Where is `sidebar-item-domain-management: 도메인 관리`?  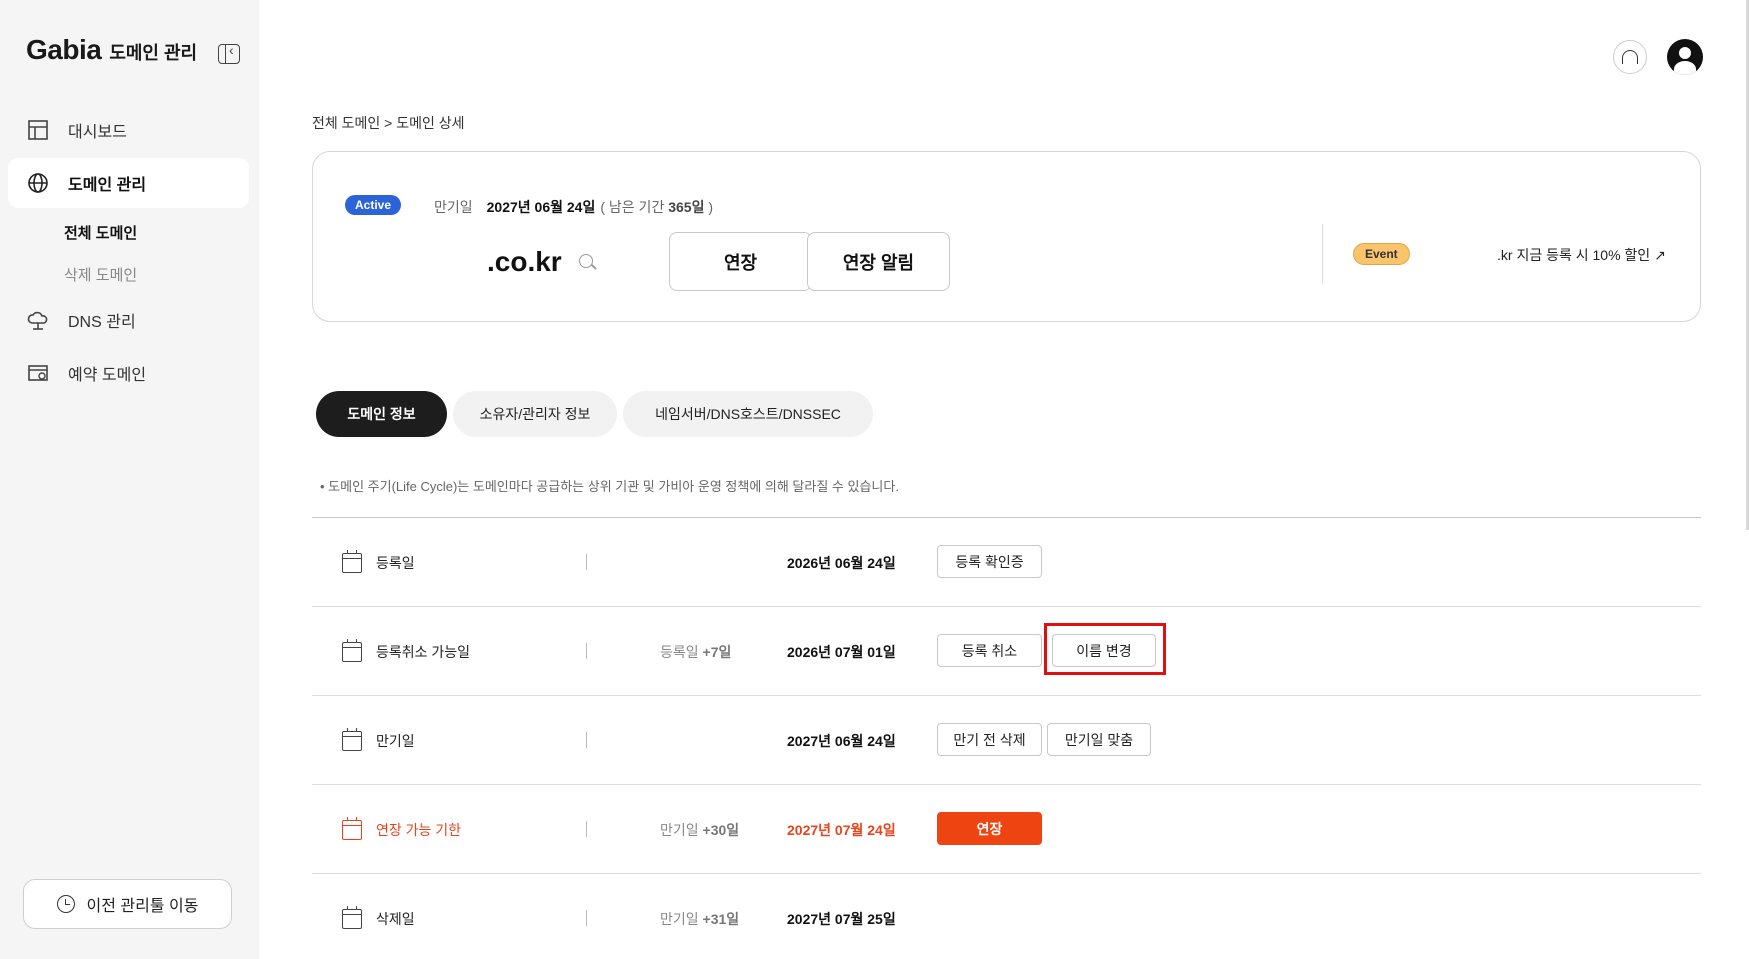
sidebar-item-domain-management: 도메인 관리 is located at coordinates (128, 183).